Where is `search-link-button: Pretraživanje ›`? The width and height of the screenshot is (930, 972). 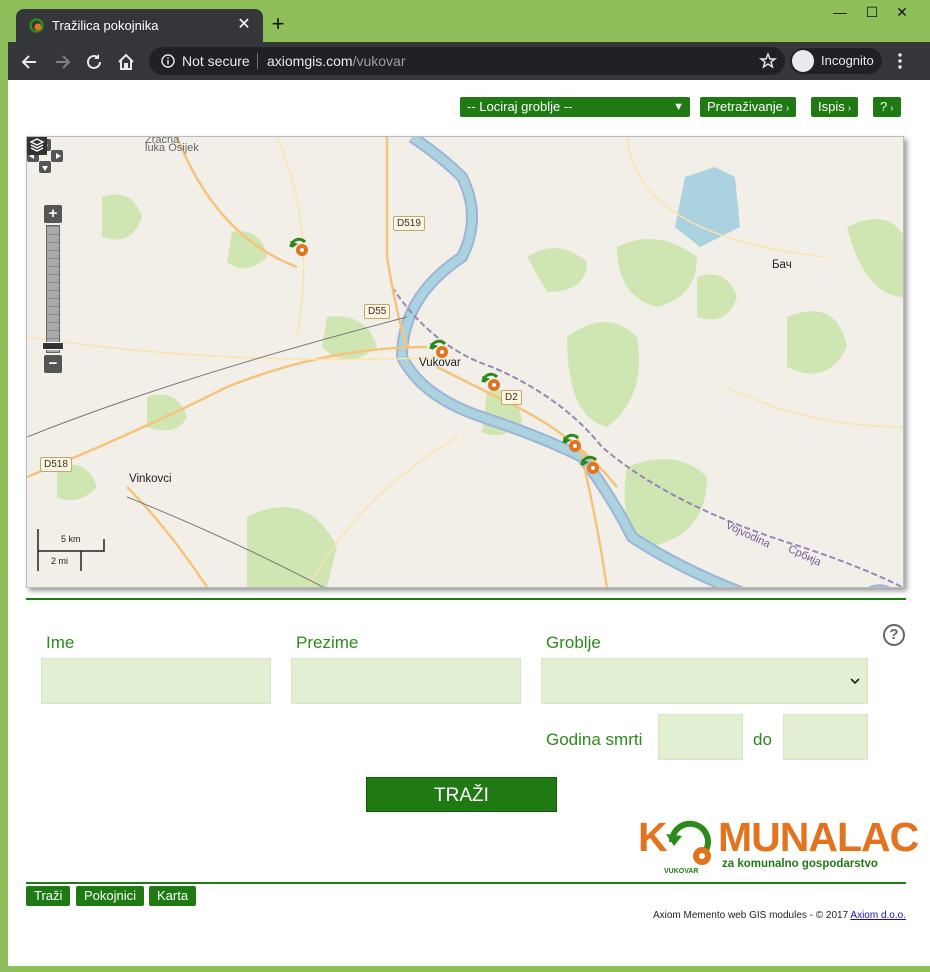 search-link-button: Pretraživanje › is located at coordinates (748, 107).